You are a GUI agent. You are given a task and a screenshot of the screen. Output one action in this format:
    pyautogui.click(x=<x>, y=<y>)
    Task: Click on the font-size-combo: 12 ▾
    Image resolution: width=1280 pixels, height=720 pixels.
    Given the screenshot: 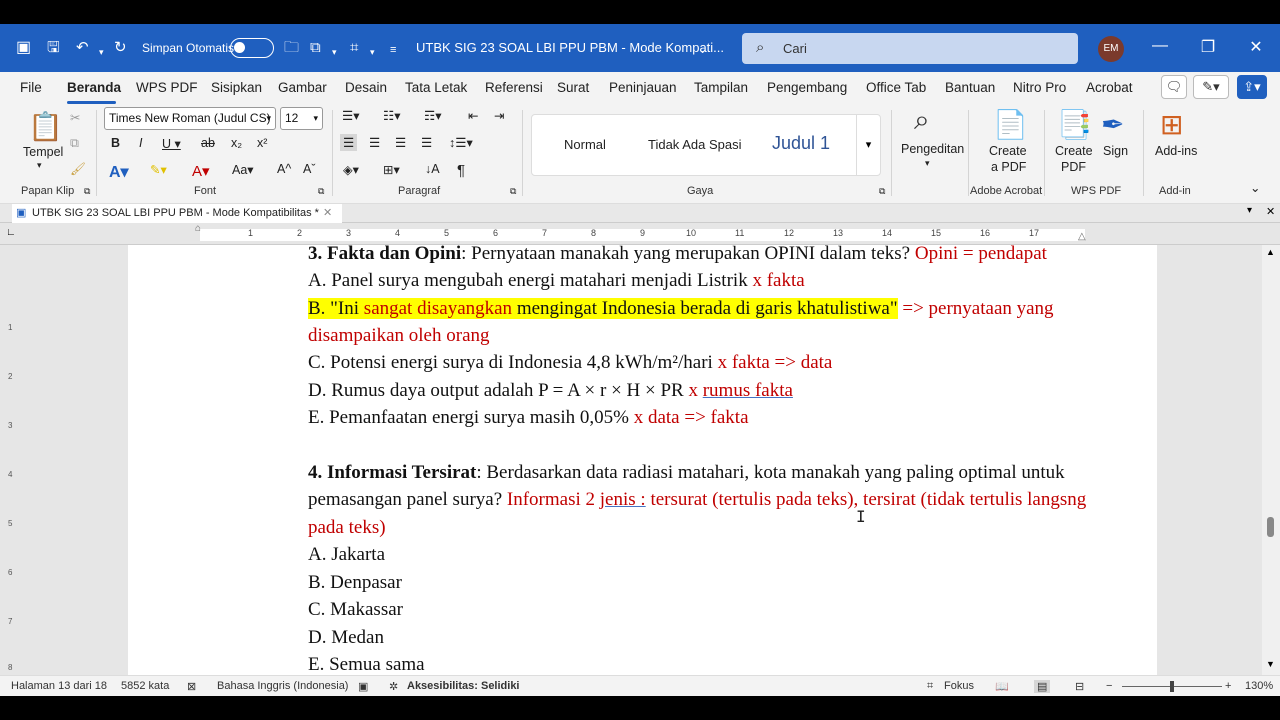 What is the action you would take?
    pyautogui.click(x=301, y=118)
    